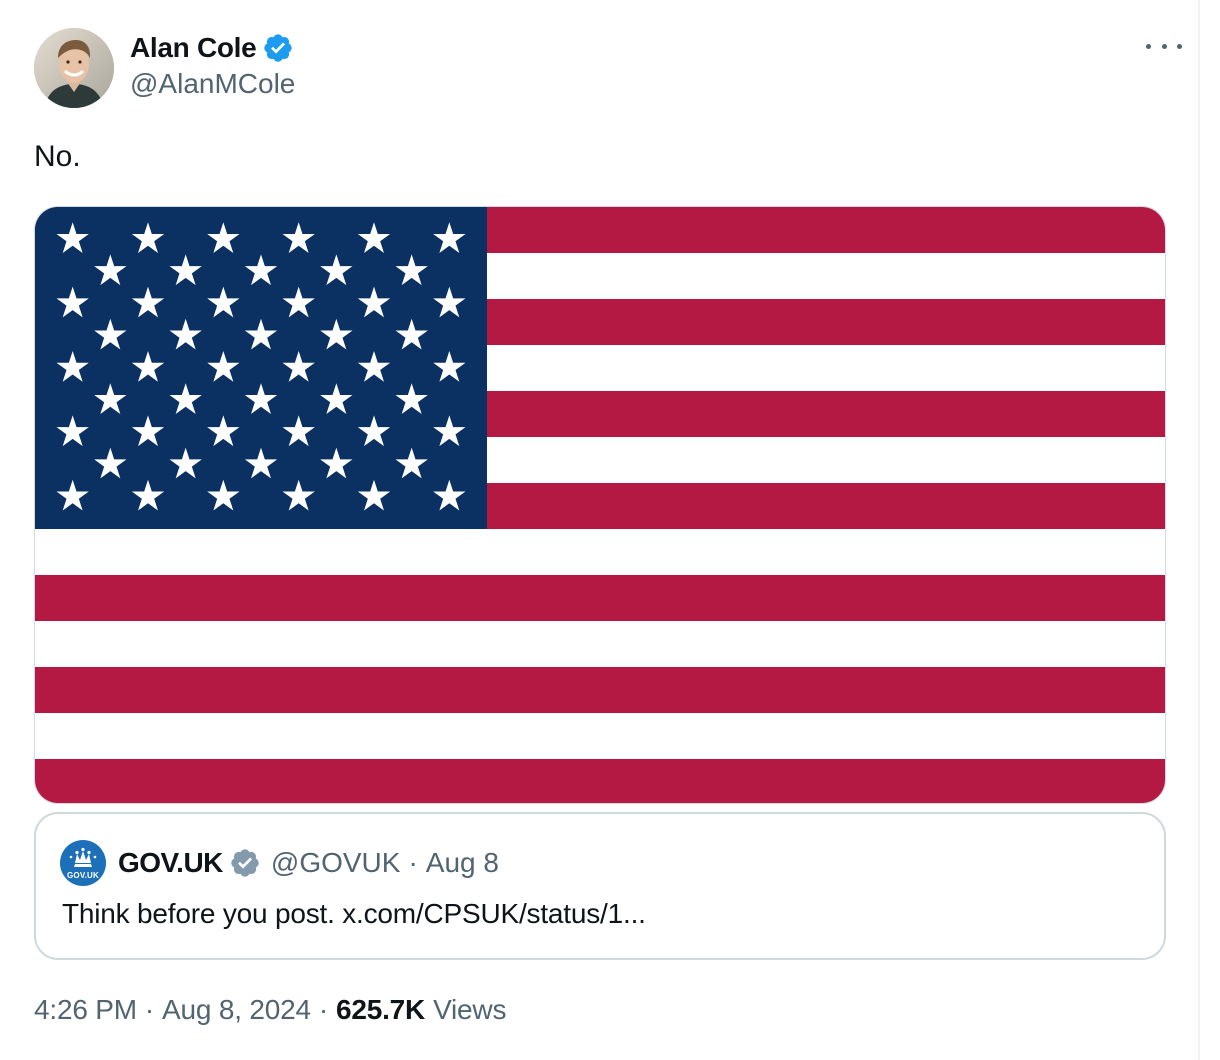 This screenshot has height=1060, width=1220. Describe the element at coordinates (609, 67) in the screenshot. I see `tweet-header: Alan Cole @AlanMCole` at that location.